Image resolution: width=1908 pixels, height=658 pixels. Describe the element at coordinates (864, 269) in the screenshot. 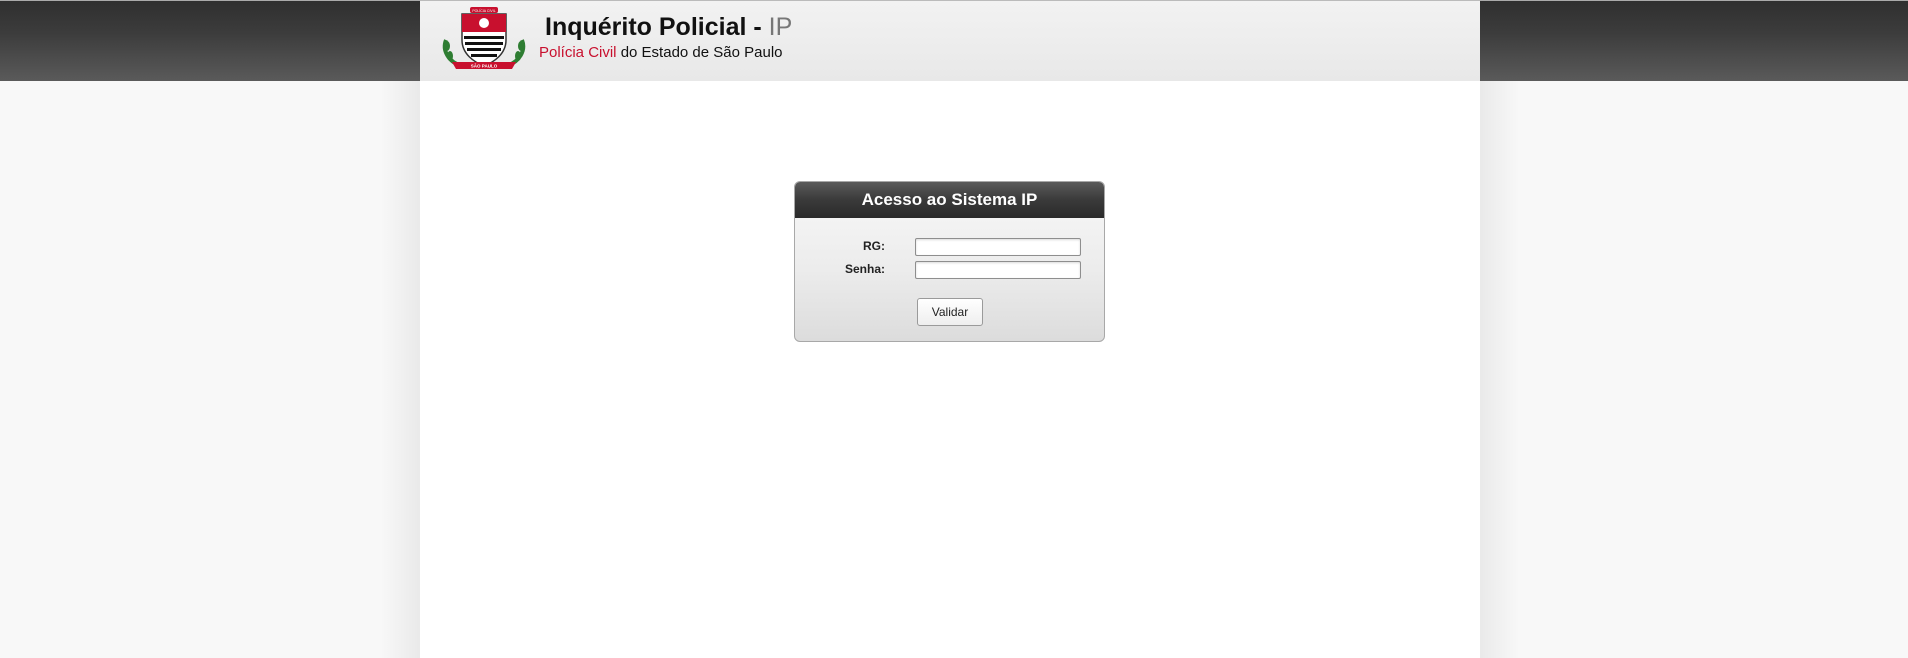

I see `password-label: Senha:` at that location.